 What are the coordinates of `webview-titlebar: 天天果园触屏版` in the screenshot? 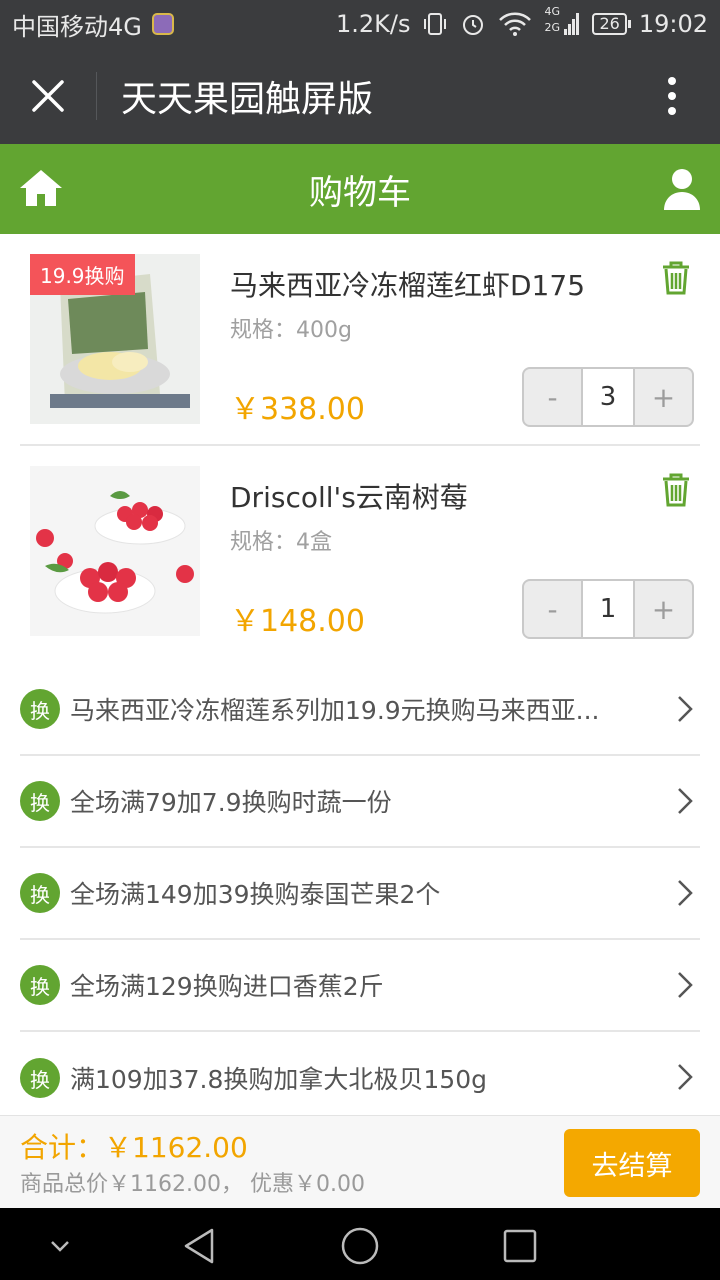 It's located at (360, 96).